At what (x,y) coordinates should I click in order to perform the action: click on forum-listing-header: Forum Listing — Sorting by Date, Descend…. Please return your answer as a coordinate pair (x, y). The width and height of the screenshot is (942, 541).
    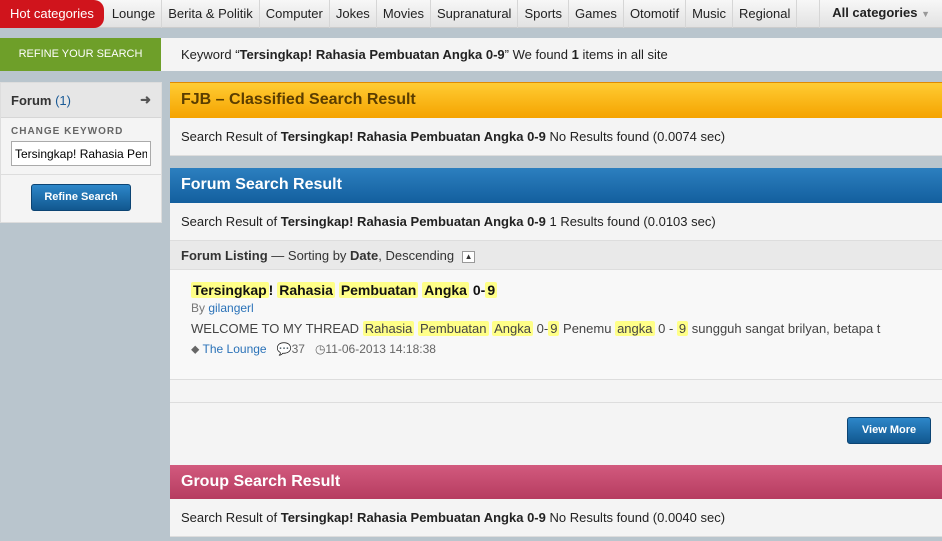
    Looking at the image, I should click on (556, 255).